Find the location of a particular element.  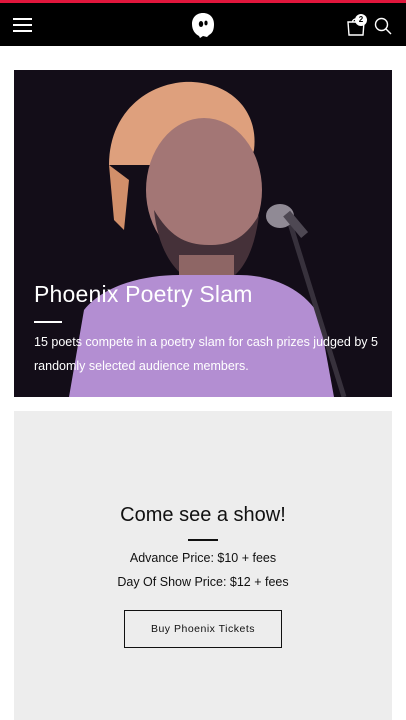

site-header: 2 is located at coordinates (203, 24).